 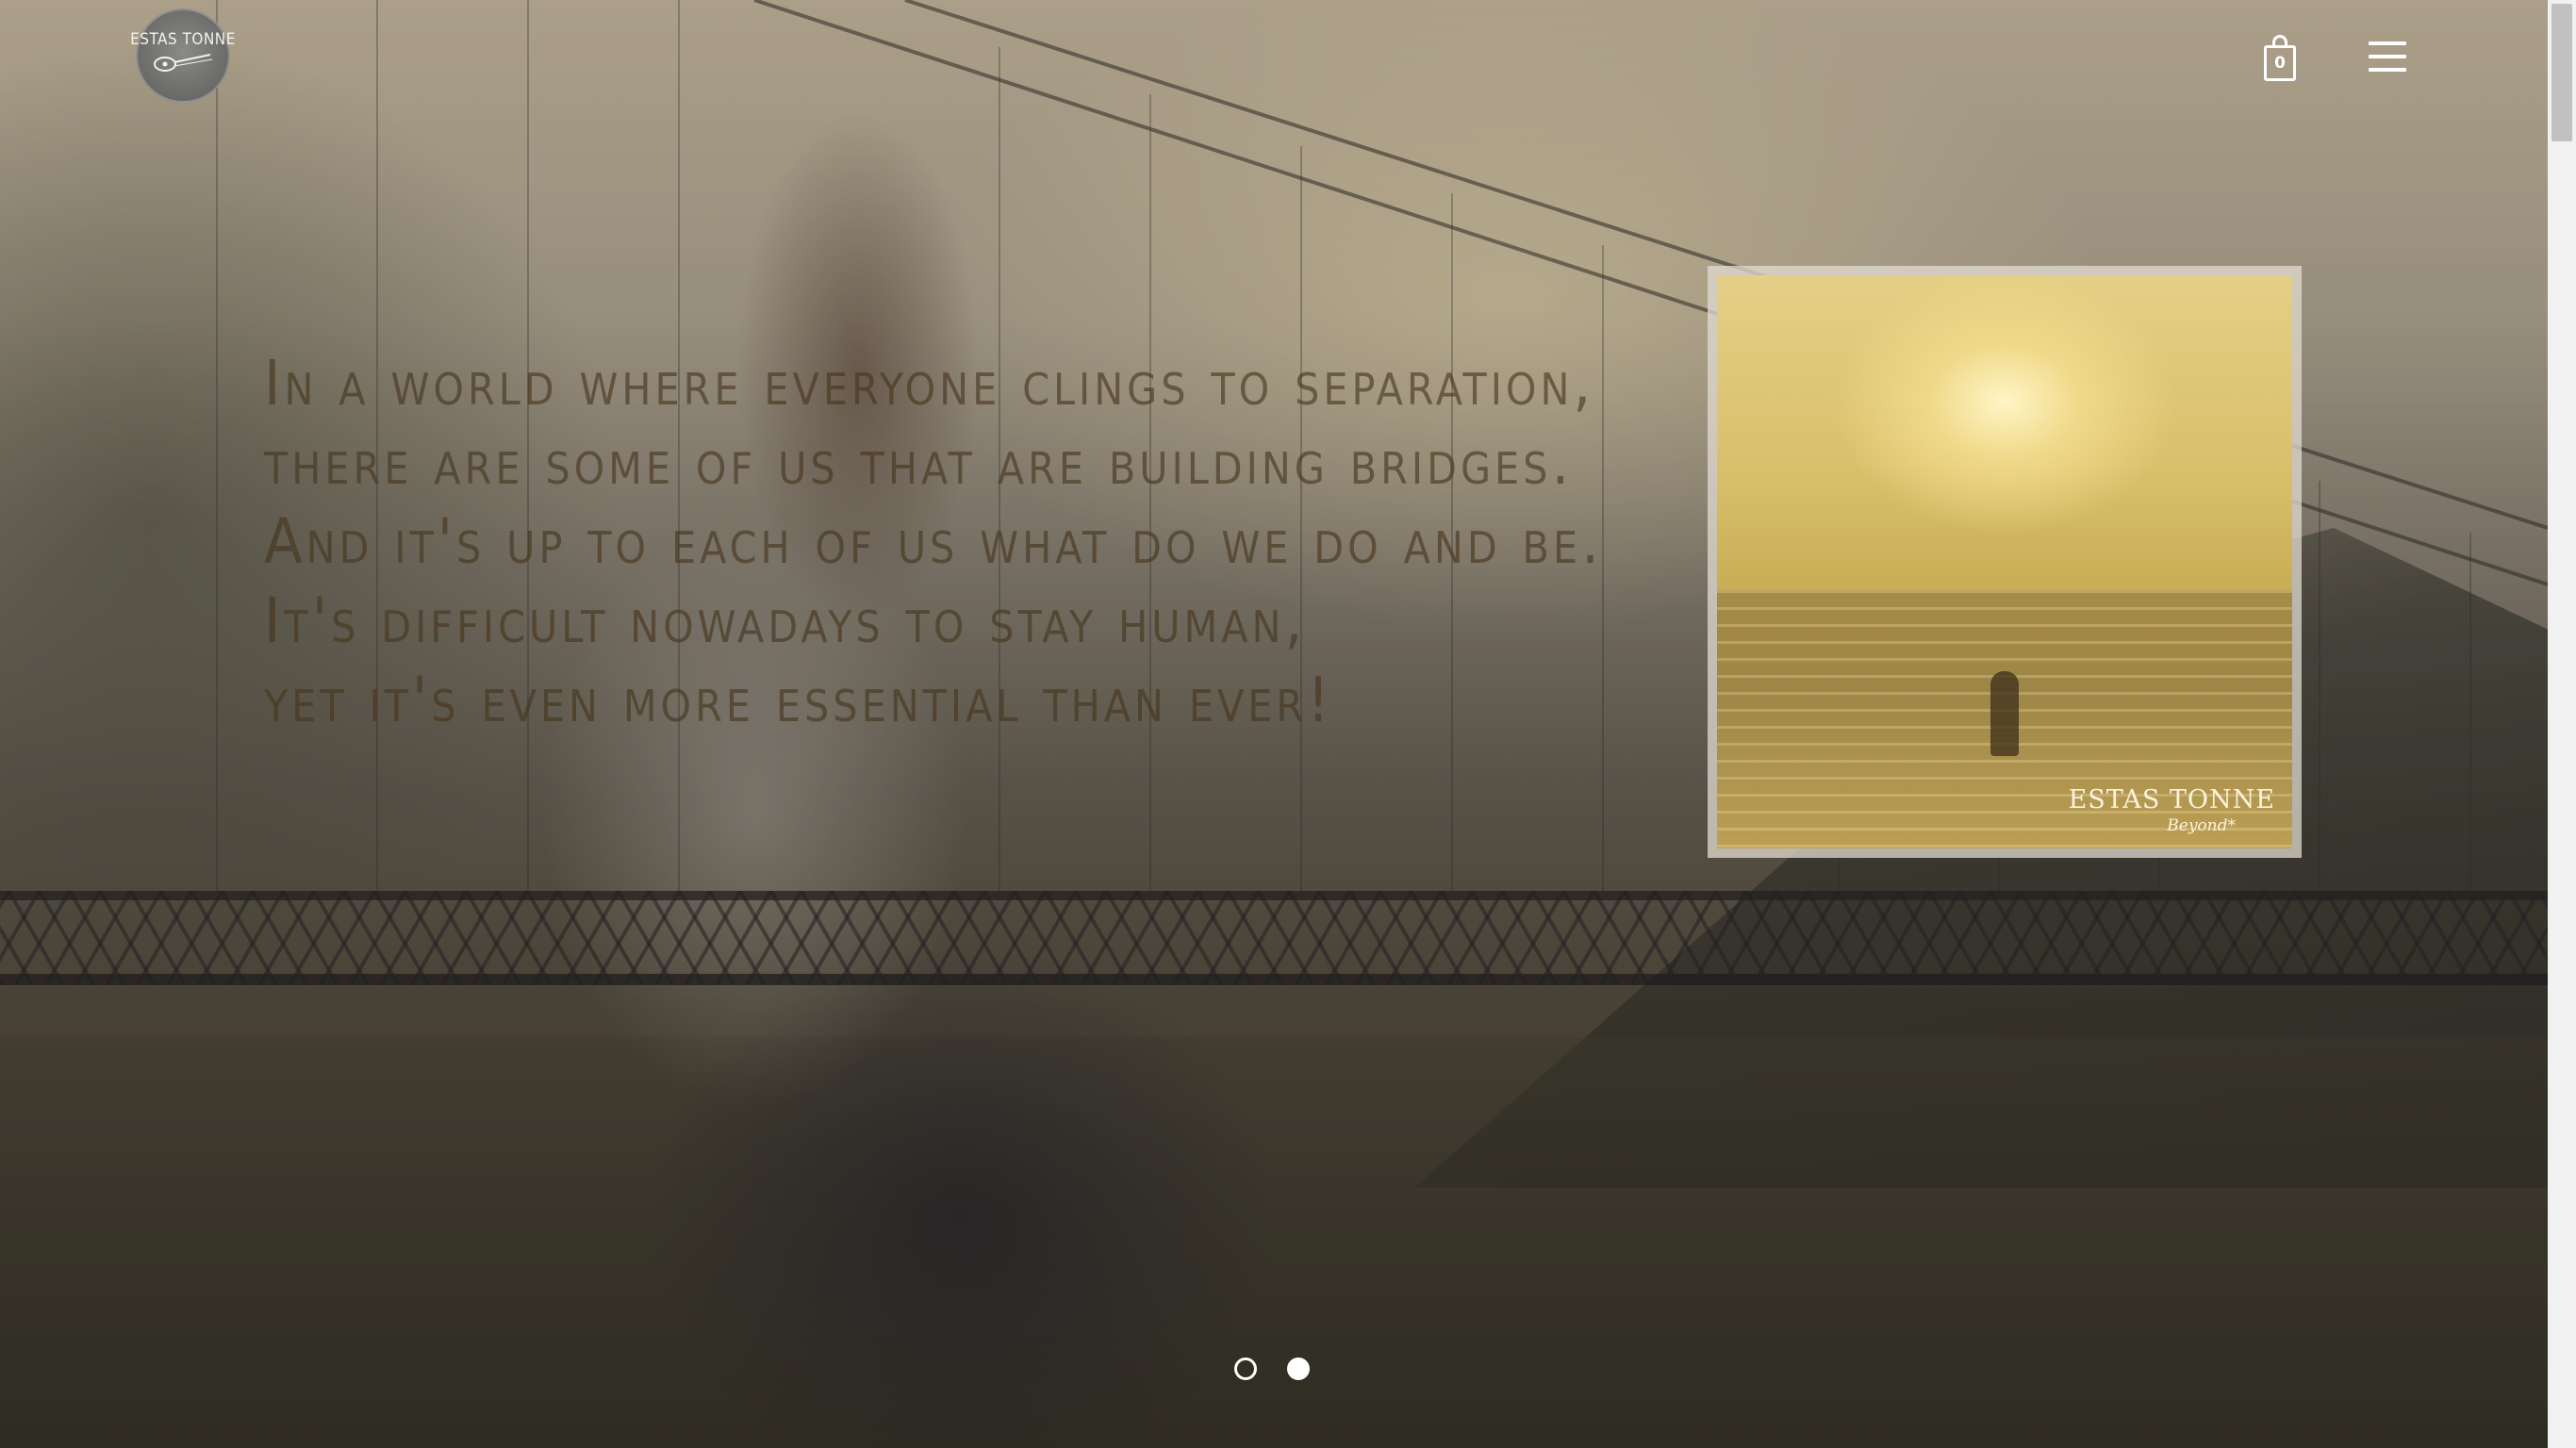 I want to click on quote-line: yet it's even more essential than ever!, so click(x=798, y=700).